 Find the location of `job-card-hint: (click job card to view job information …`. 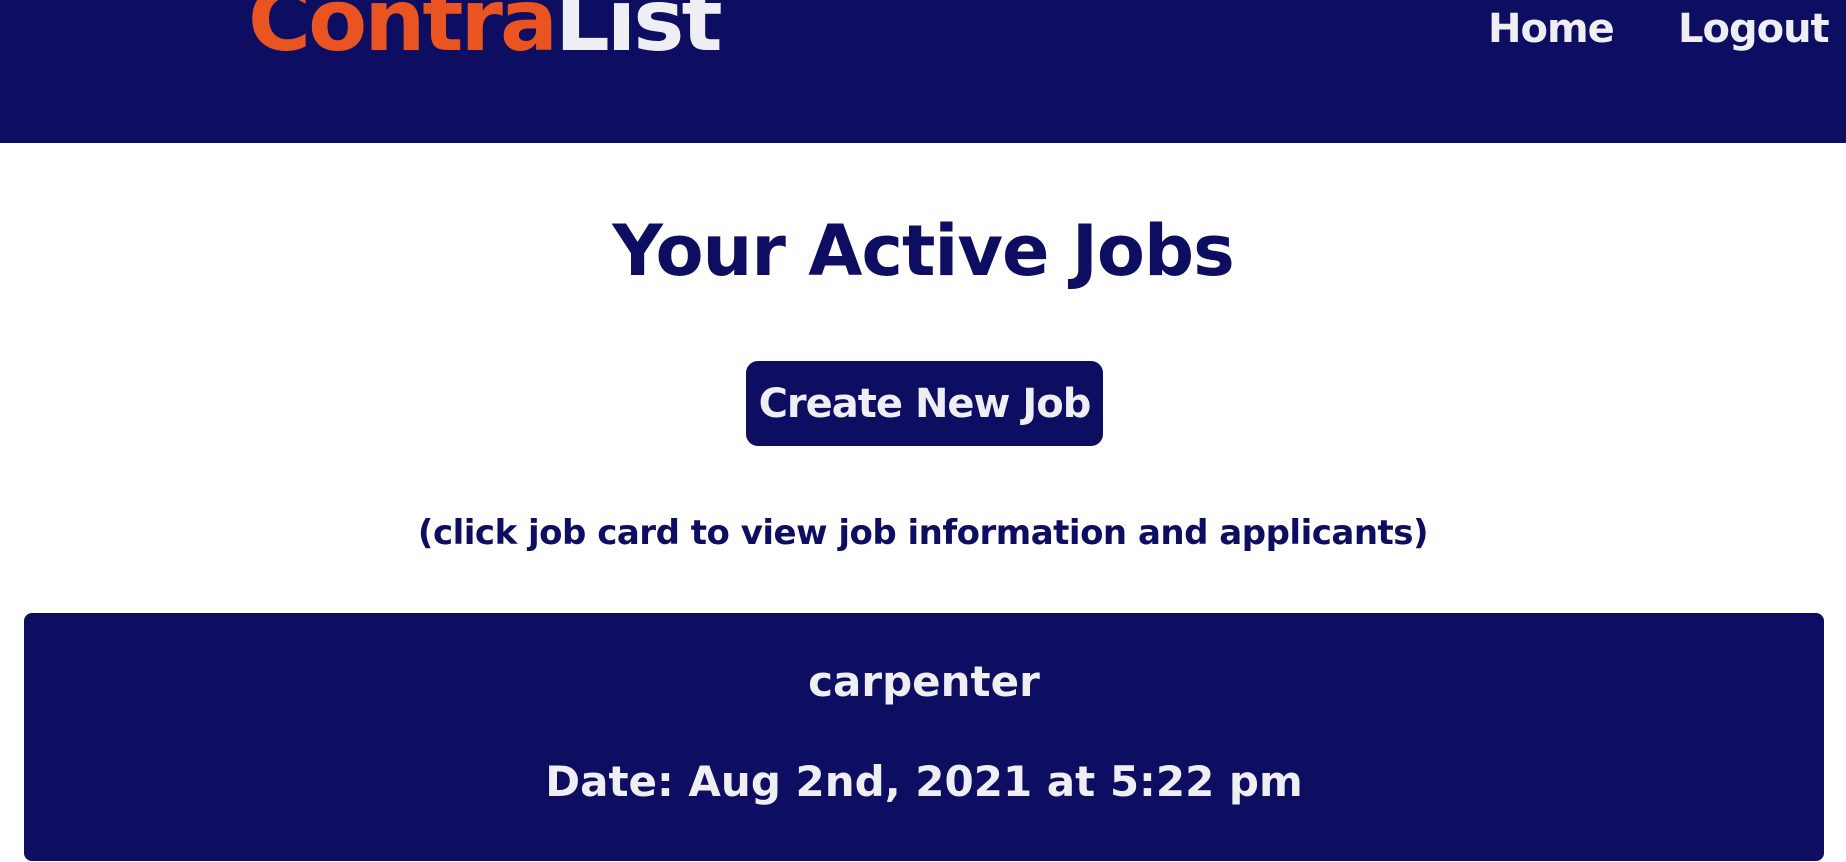

job-card-hint: (click job card to view job information … is located at coordinates (923, 533).